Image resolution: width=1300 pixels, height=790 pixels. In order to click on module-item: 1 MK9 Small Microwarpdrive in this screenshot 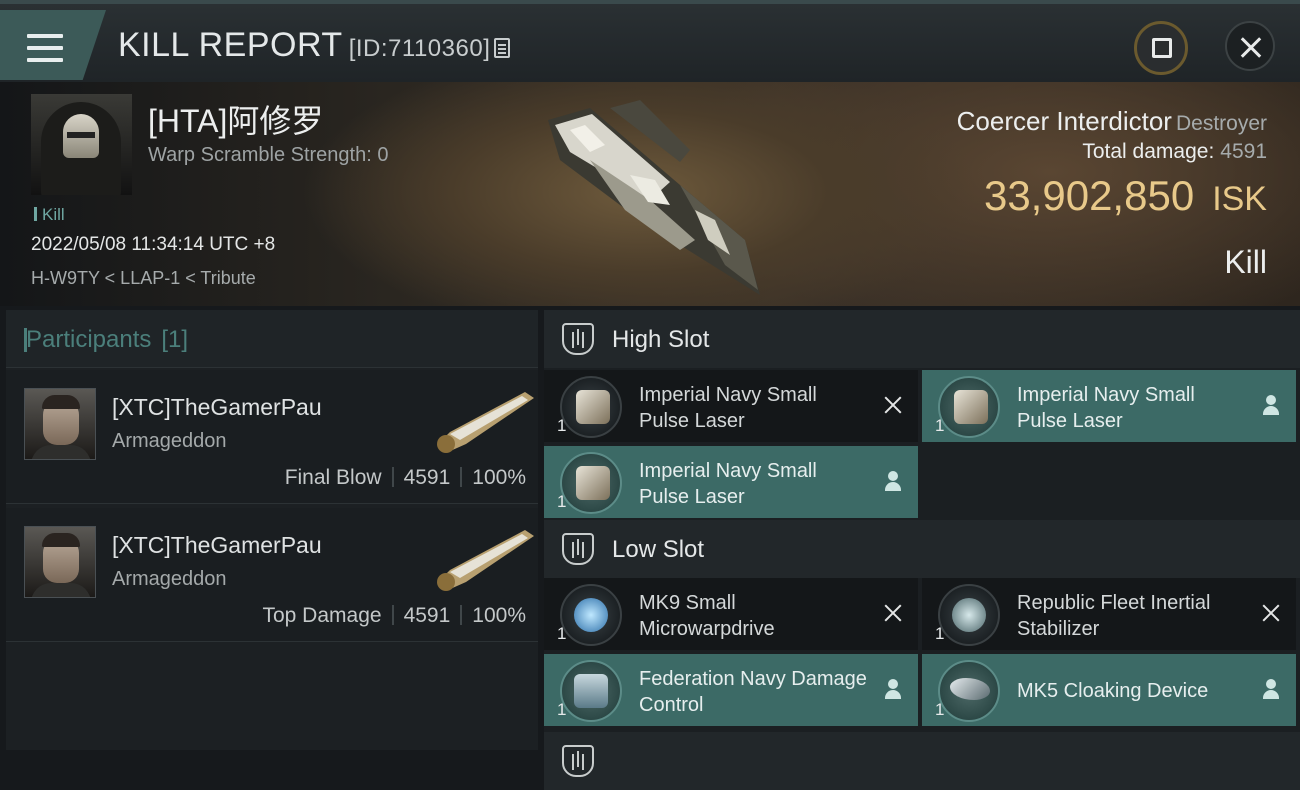, I will do `click(731, 614)`.